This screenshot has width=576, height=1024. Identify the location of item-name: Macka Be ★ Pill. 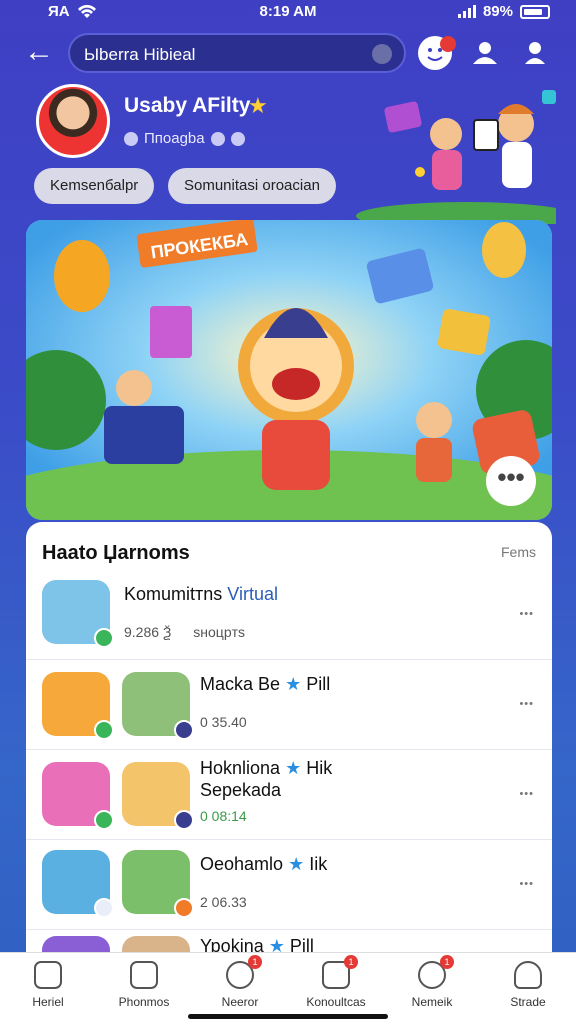
(265, 684).